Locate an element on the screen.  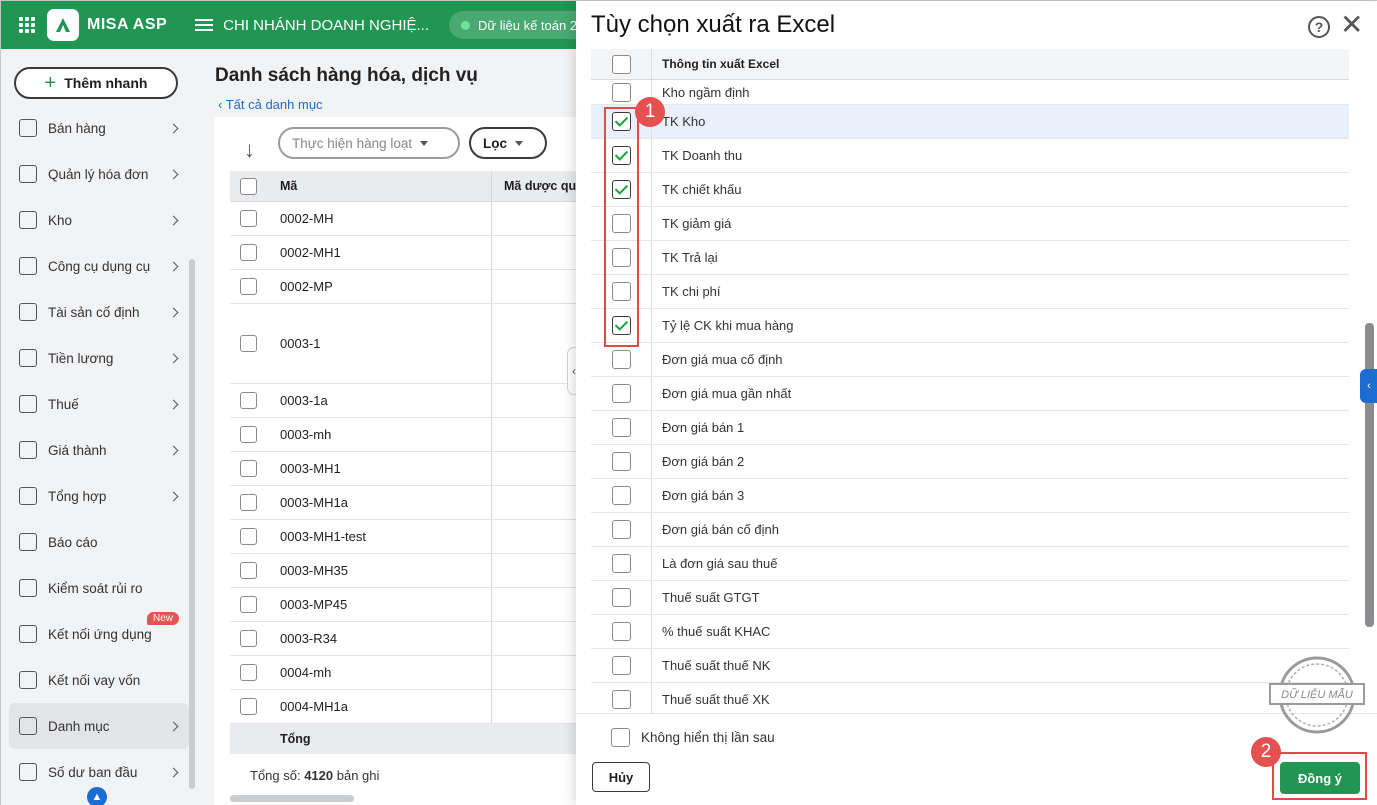
field-row: Đơn giá bán cố định is located at coordinates (970, 530).